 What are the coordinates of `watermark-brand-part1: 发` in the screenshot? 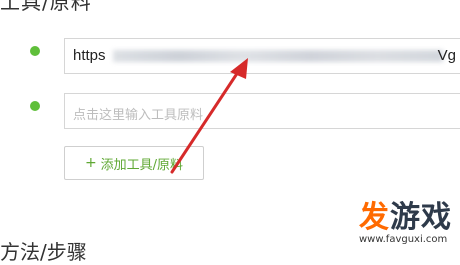 It's located at (374, 217).